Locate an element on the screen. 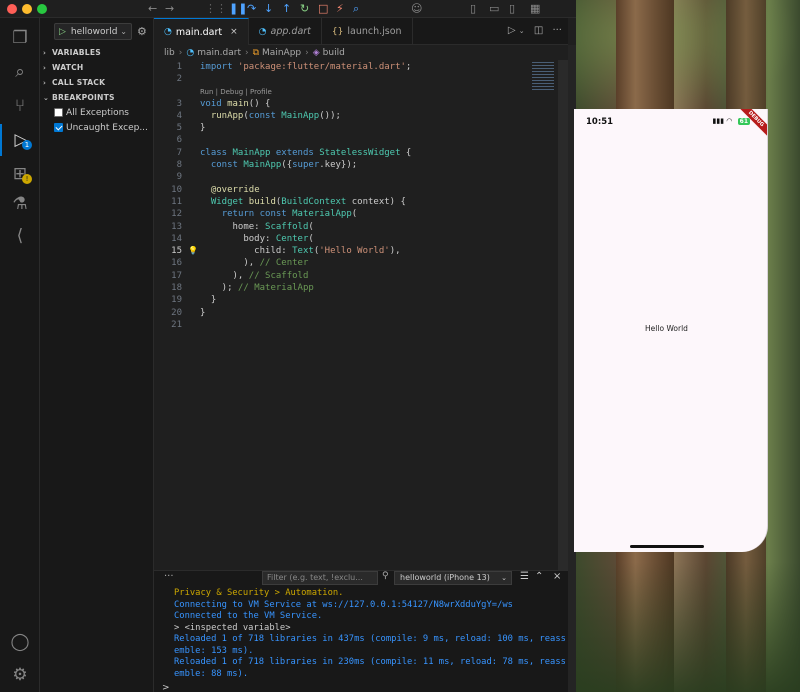  tab-label: app.dart is located at coordinates (290, 31).